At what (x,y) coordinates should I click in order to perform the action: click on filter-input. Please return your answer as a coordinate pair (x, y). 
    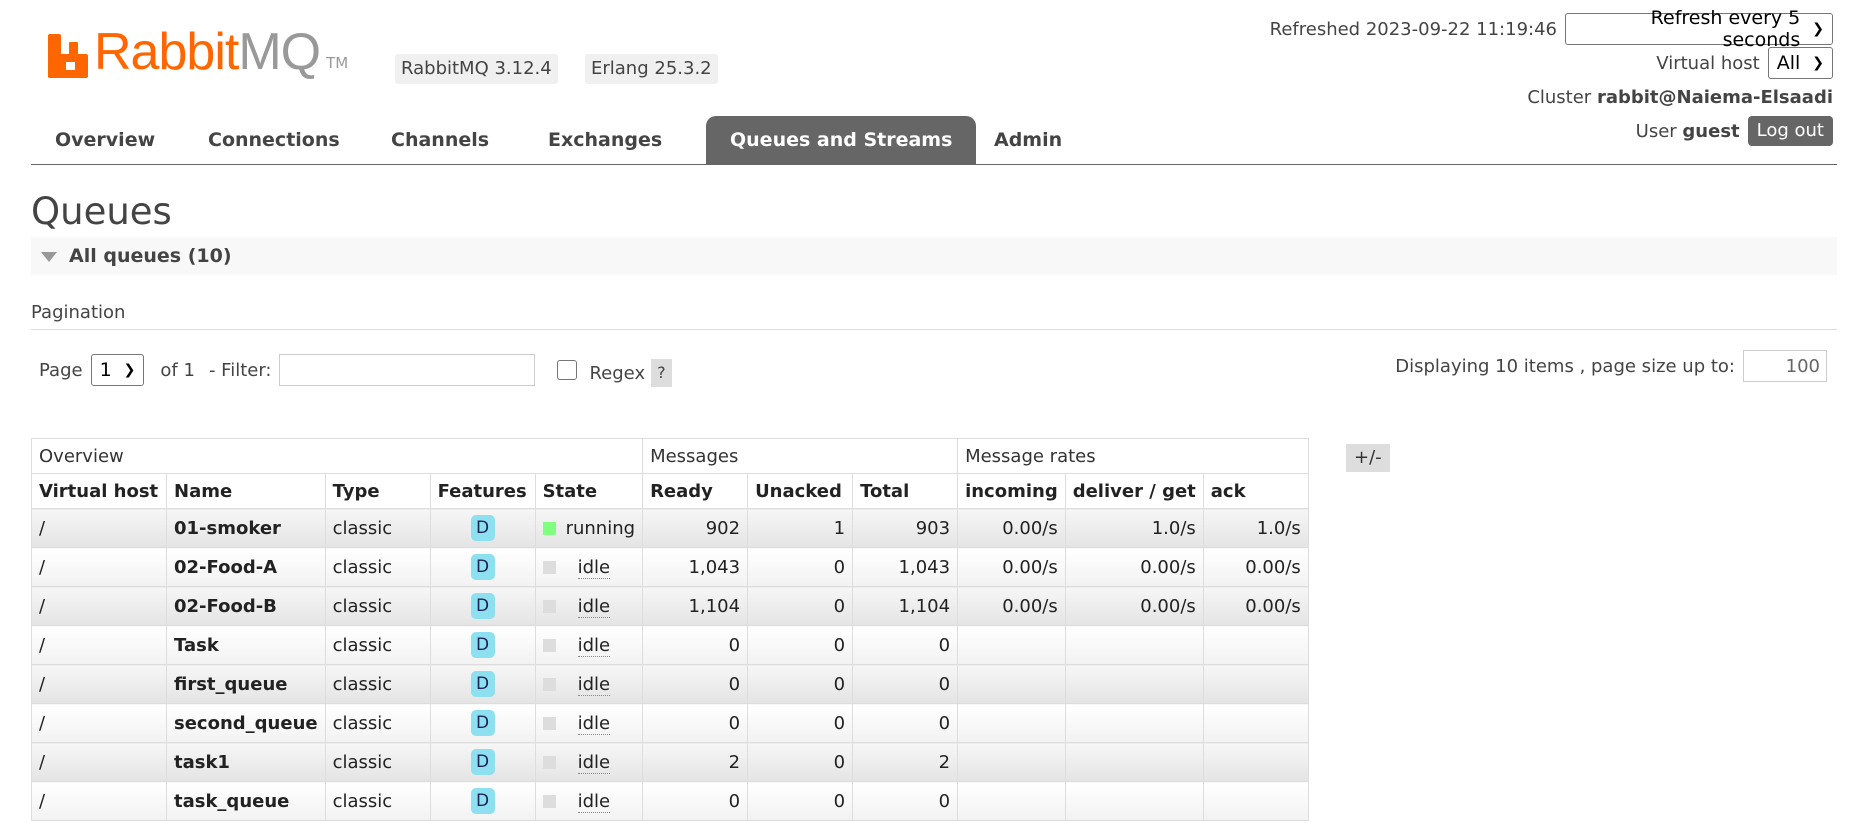
    Looking at the image, I should click on (407, 370).